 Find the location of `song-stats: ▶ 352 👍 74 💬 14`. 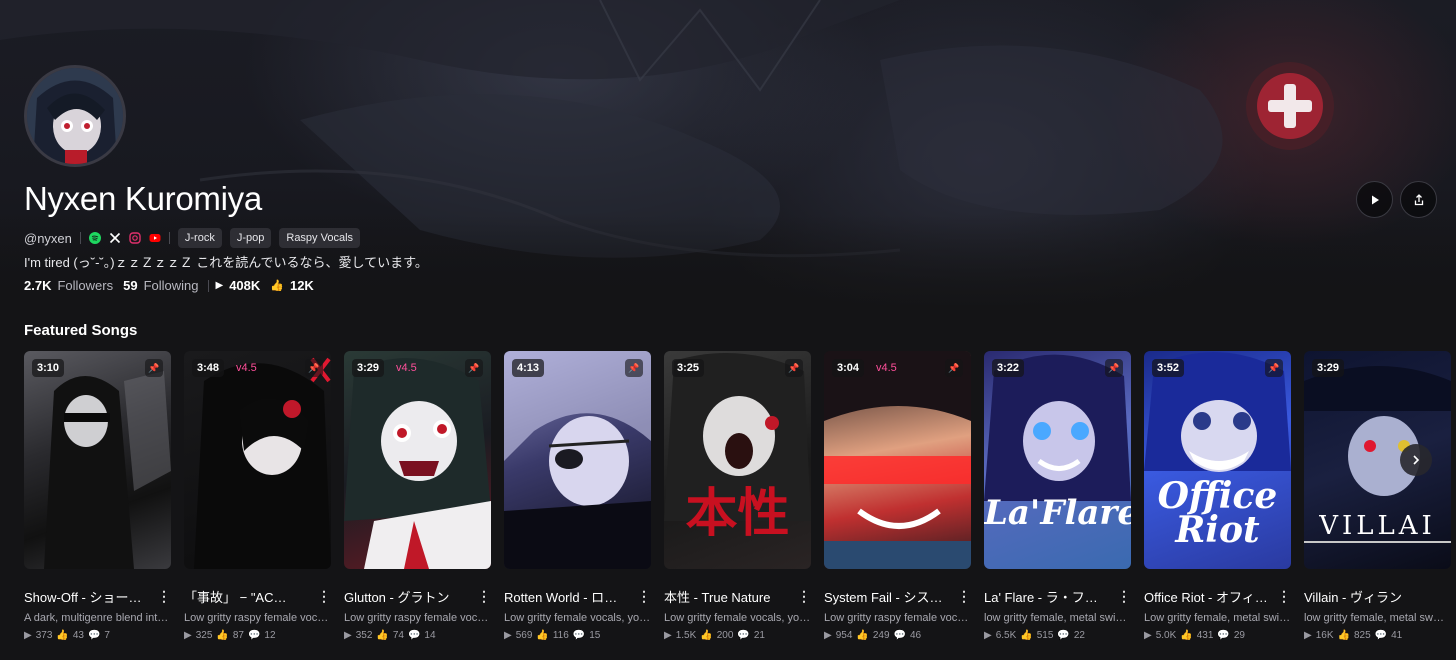

song-stats: ▶ 352 👍 74 💬 14 is located at coordinates (417, 635).